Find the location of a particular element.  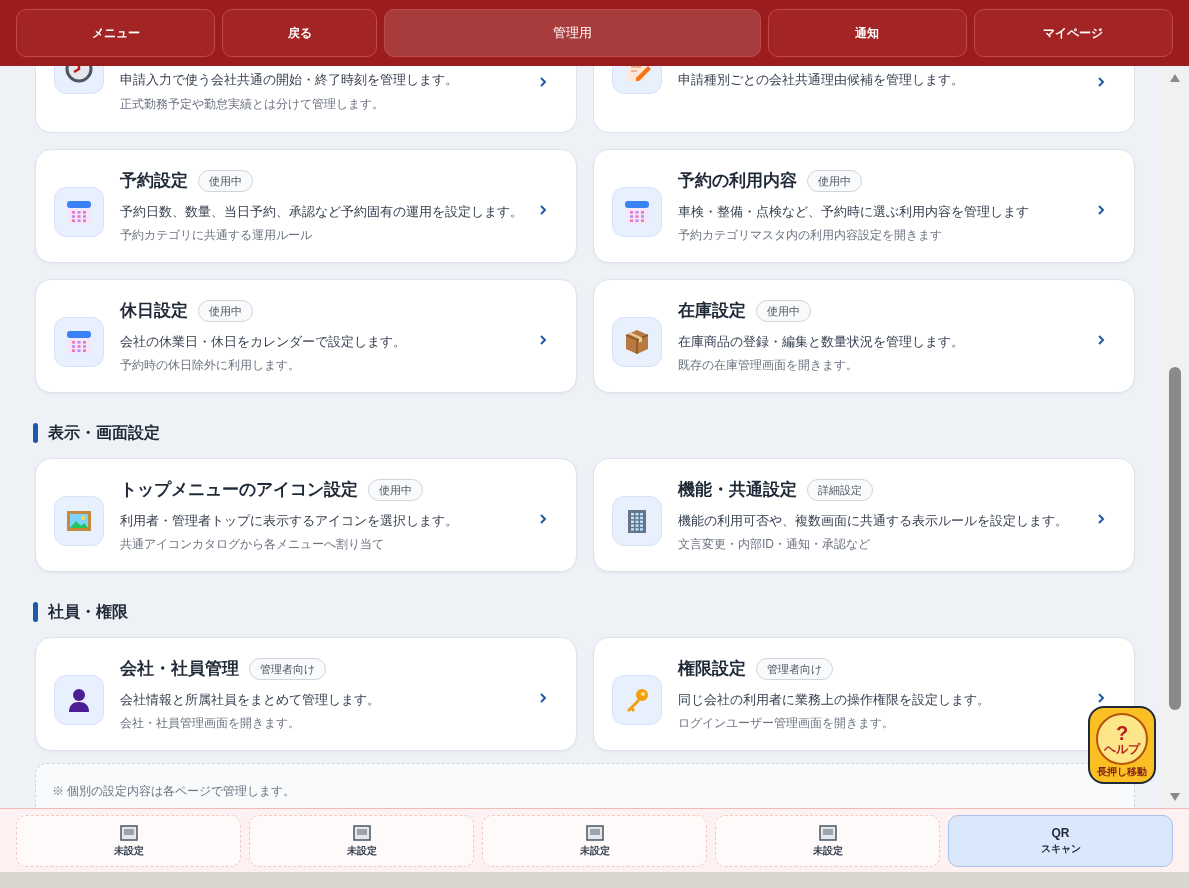

settings-card: 申請入力で使う会社共通の開始・終了時刻を管理します。 正式勤務予定や勤怠実績とは分けて管理します。 is located at coordinates (306, 99).